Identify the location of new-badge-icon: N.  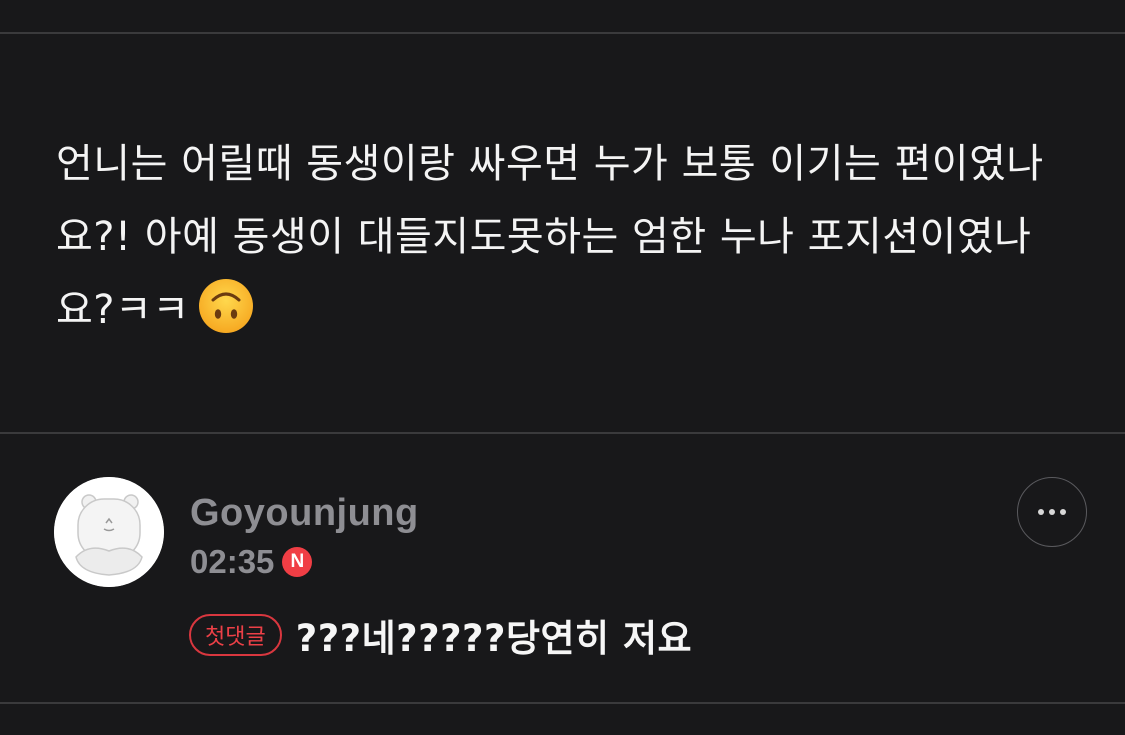
(297, 562).